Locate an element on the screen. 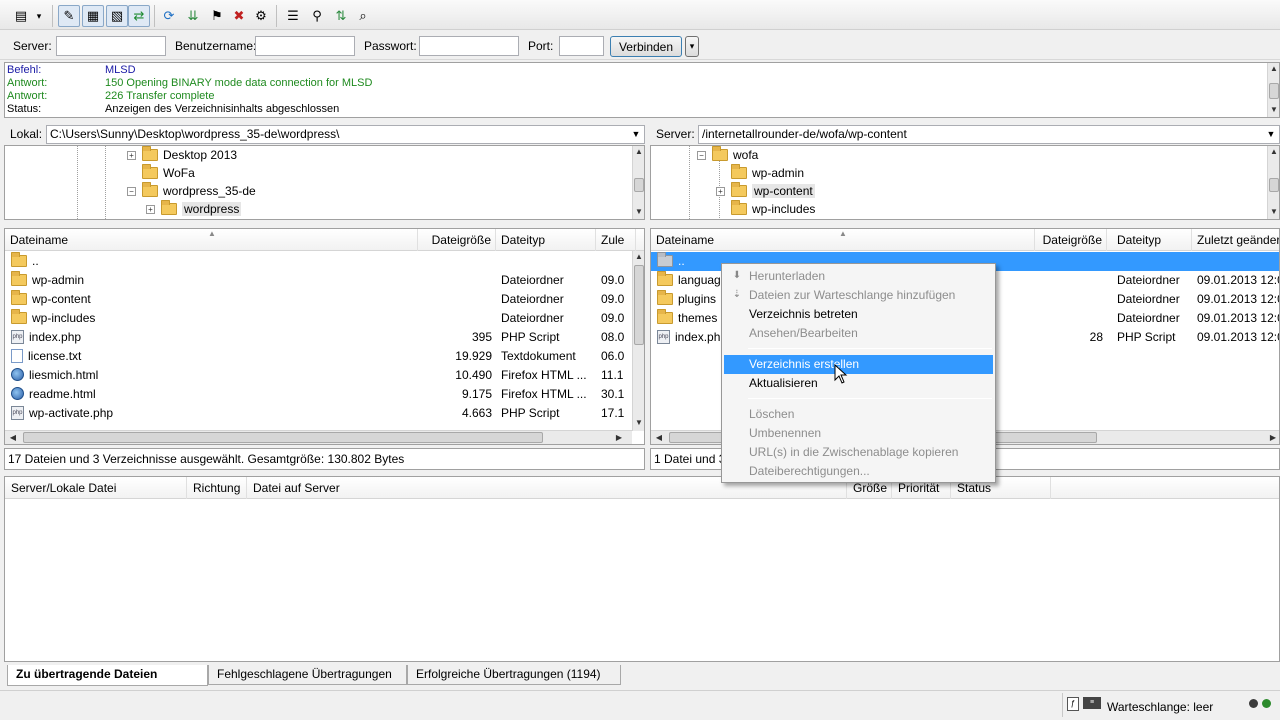 The width and height of the screenshot is (1280, 720). tree-node-label: WoFa is located at coordinates (179, 173).